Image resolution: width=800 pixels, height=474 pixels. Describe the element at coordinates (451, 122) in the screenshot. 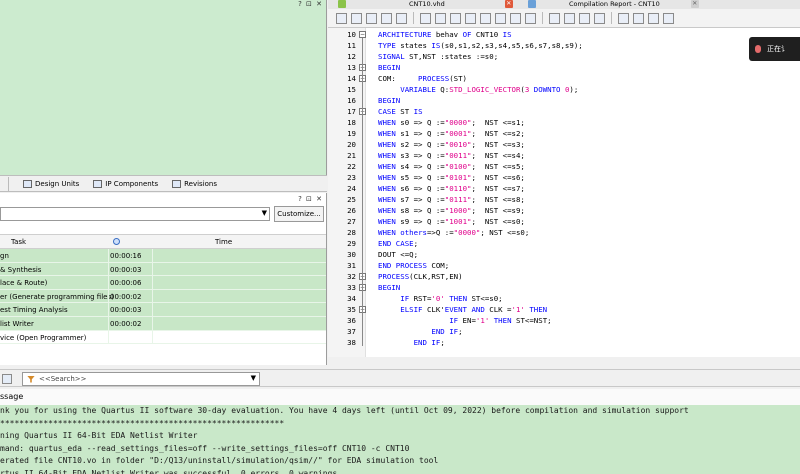

I see `code-line: WHEN s0 => Q :="0000"; NST <=s1;` at that location.